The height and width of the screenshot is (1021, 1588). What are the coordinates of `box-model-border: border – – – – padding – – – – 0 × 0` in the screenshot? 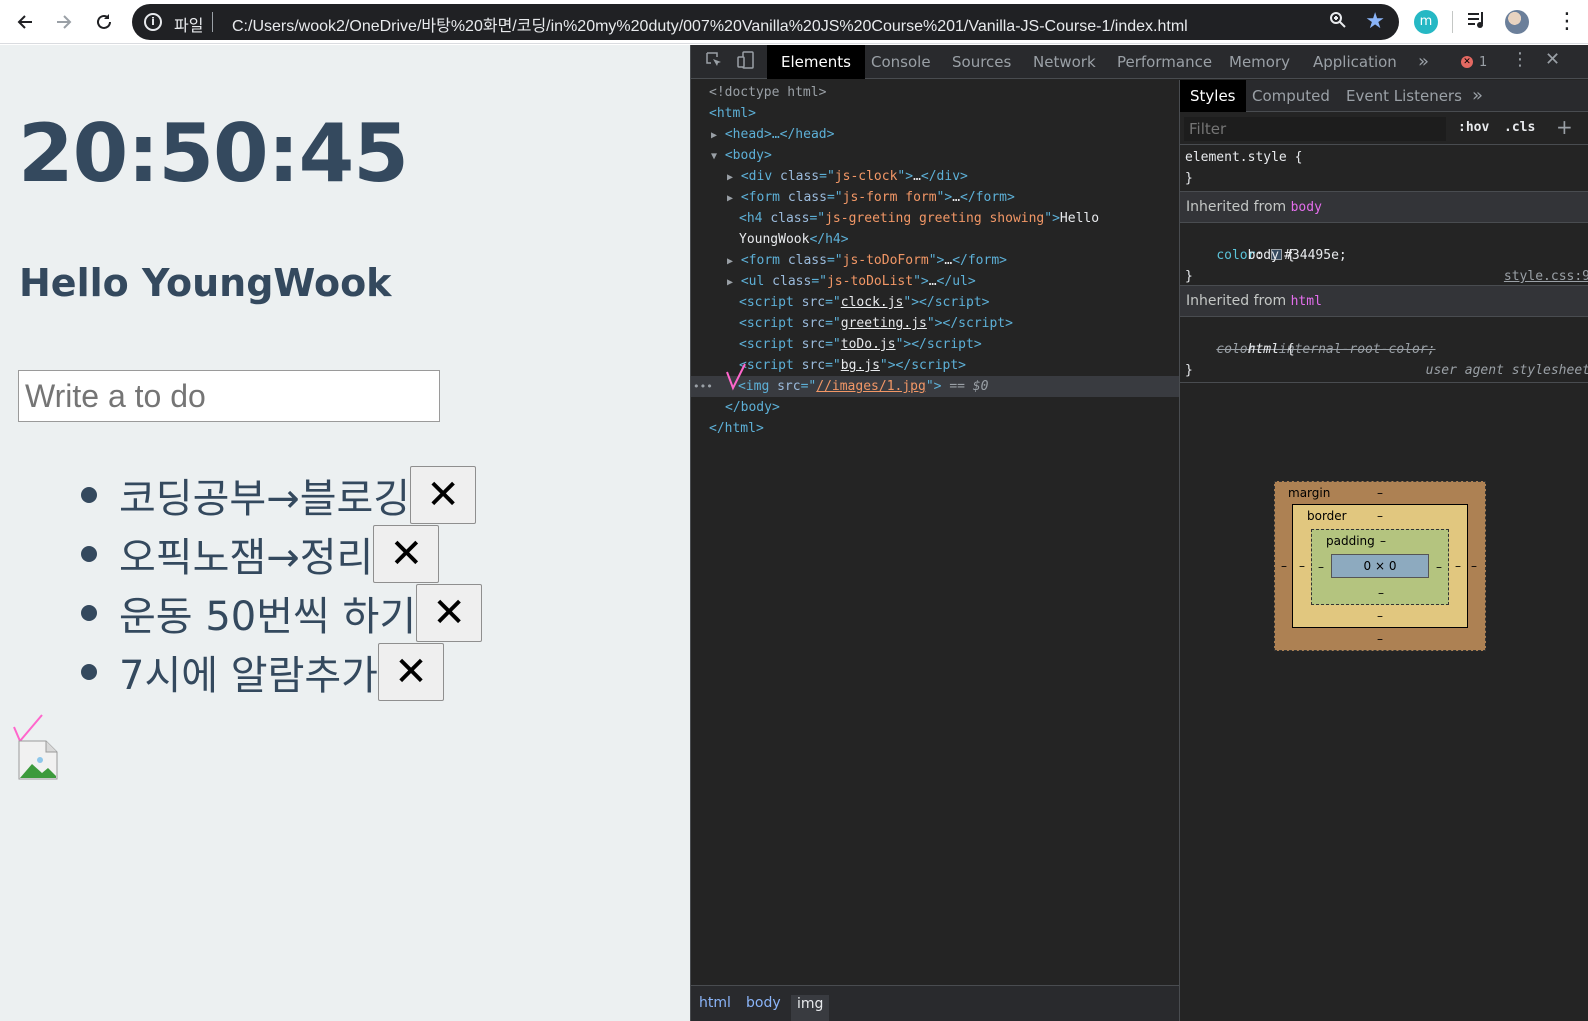 It's located at (1380, 566).